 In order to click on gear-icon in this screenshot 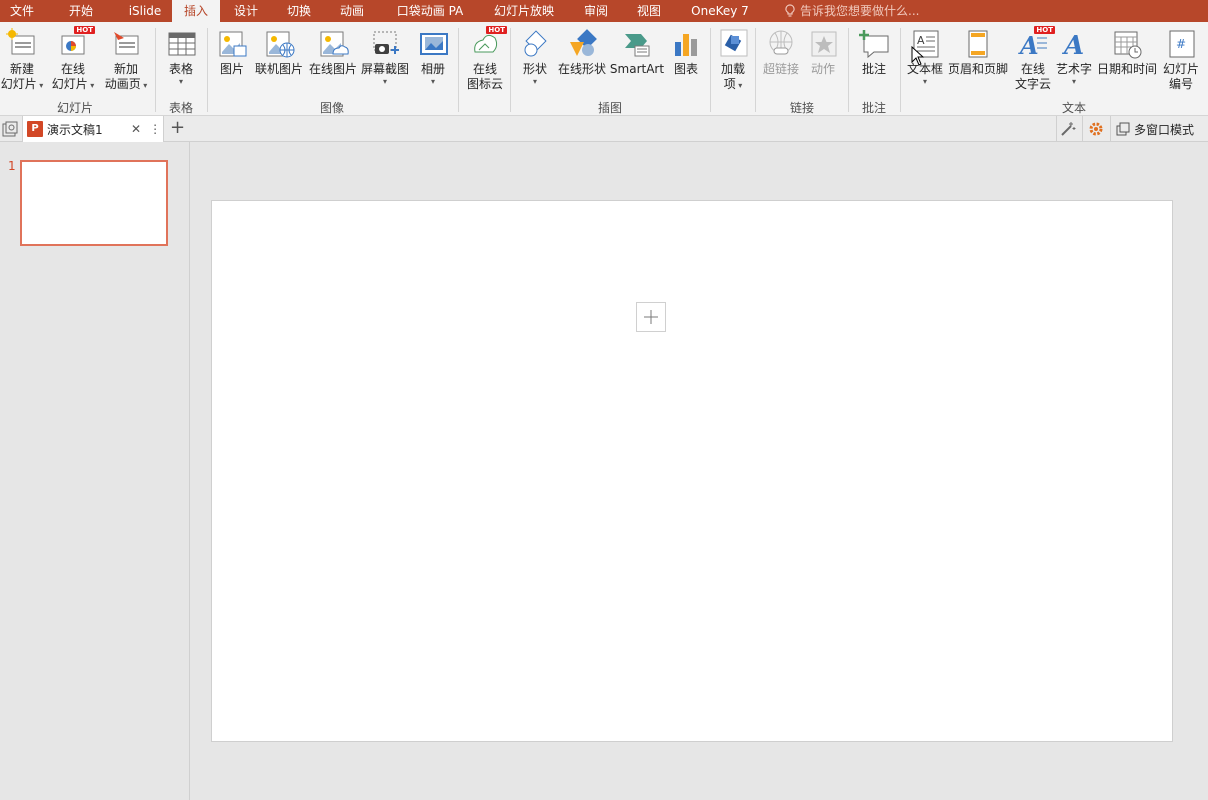, I will do `click(1096, 129)`.